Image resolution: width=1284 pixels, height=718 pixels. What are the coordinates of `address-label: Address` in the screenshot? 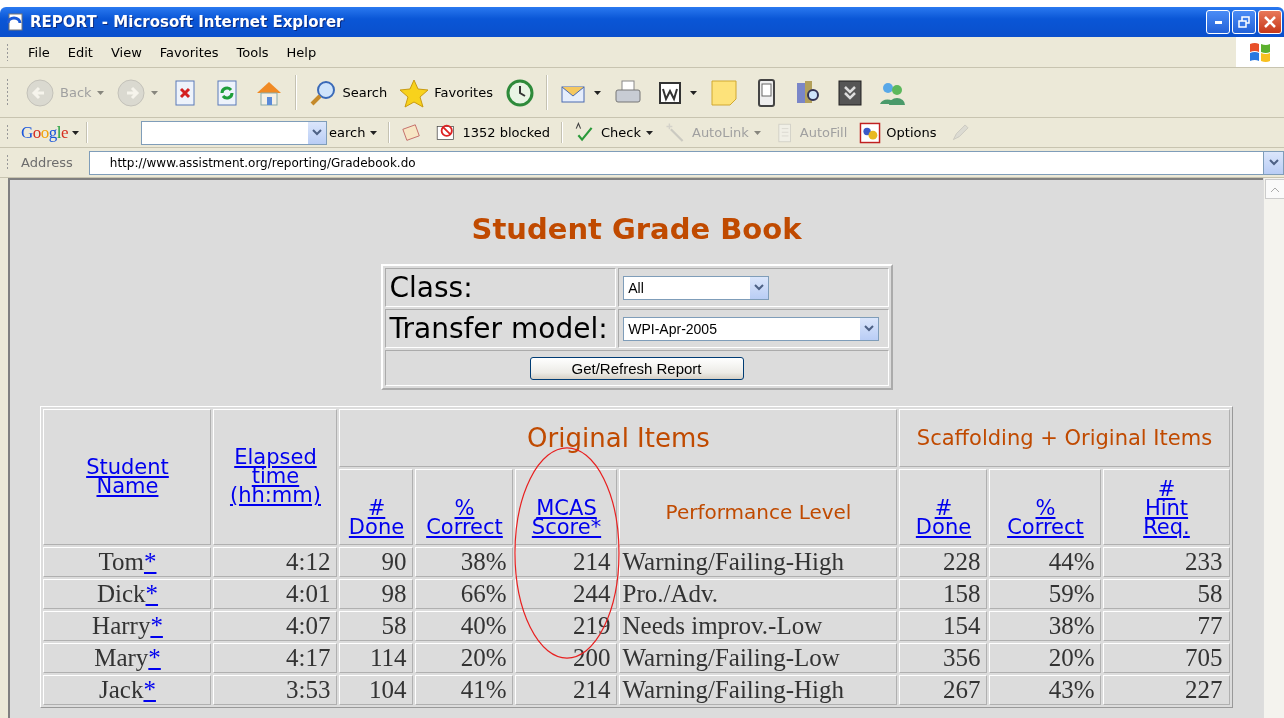 It's located at (47, 162).